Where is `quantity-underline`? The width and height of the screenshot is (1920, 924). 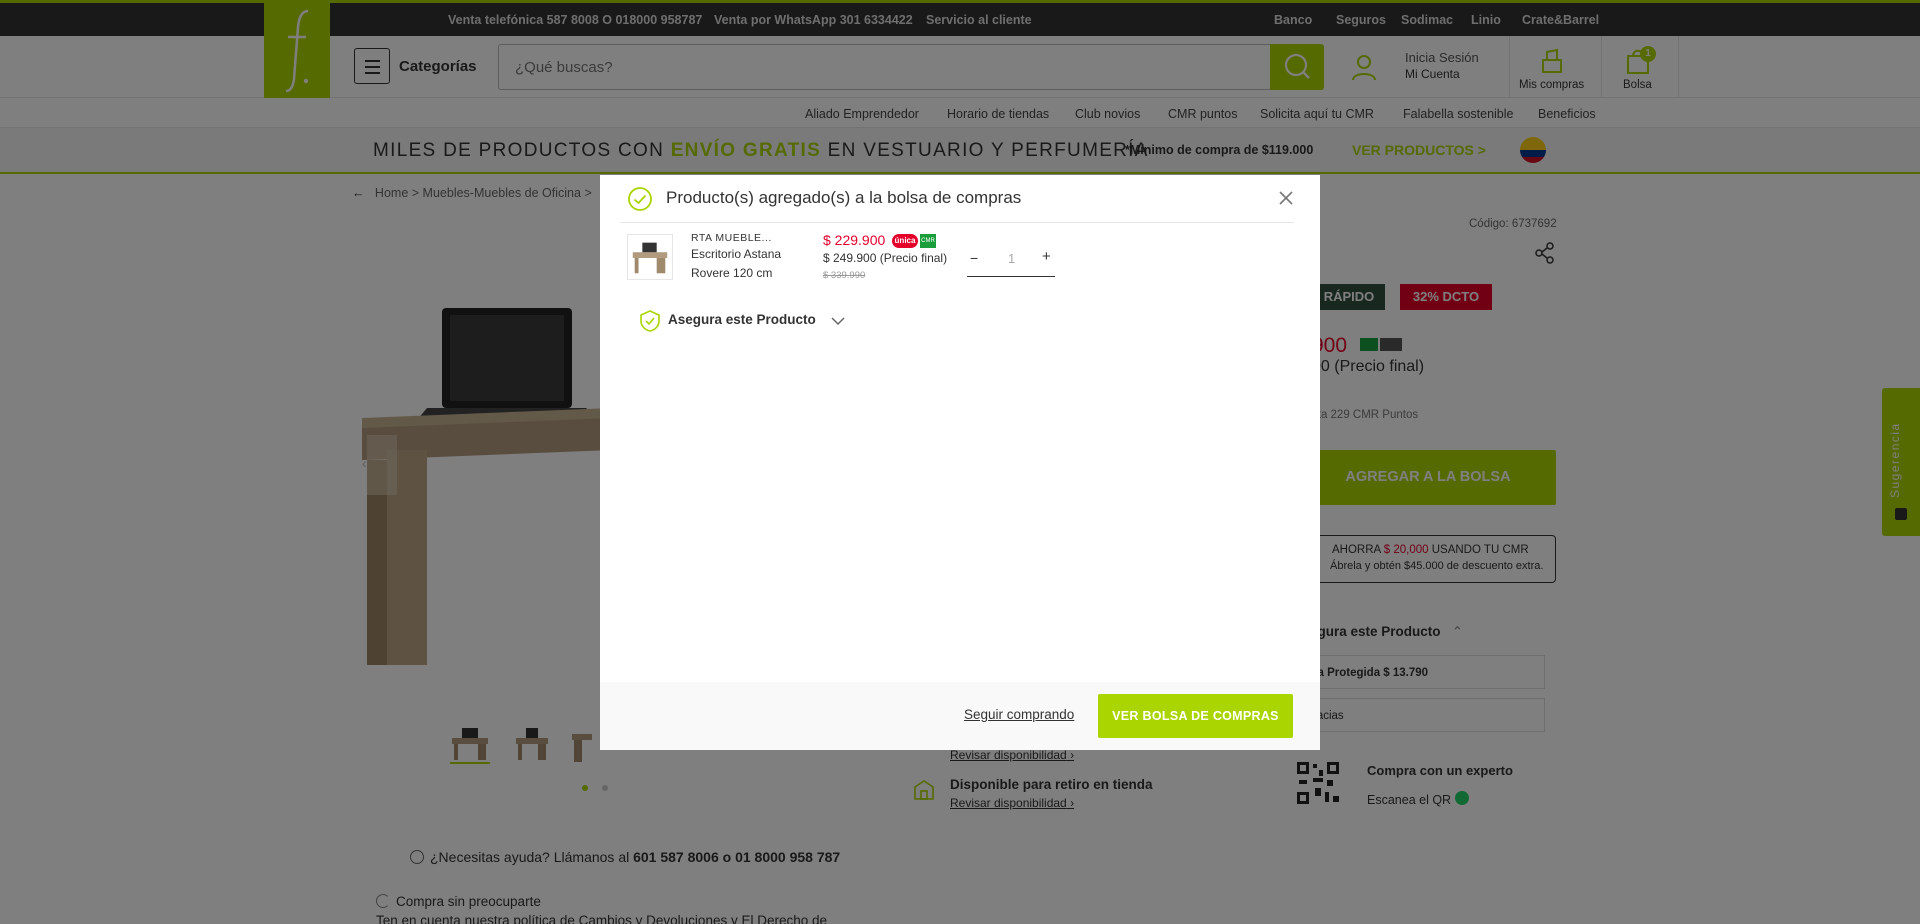 quantity-underline is located at coordinates (1011, 276).